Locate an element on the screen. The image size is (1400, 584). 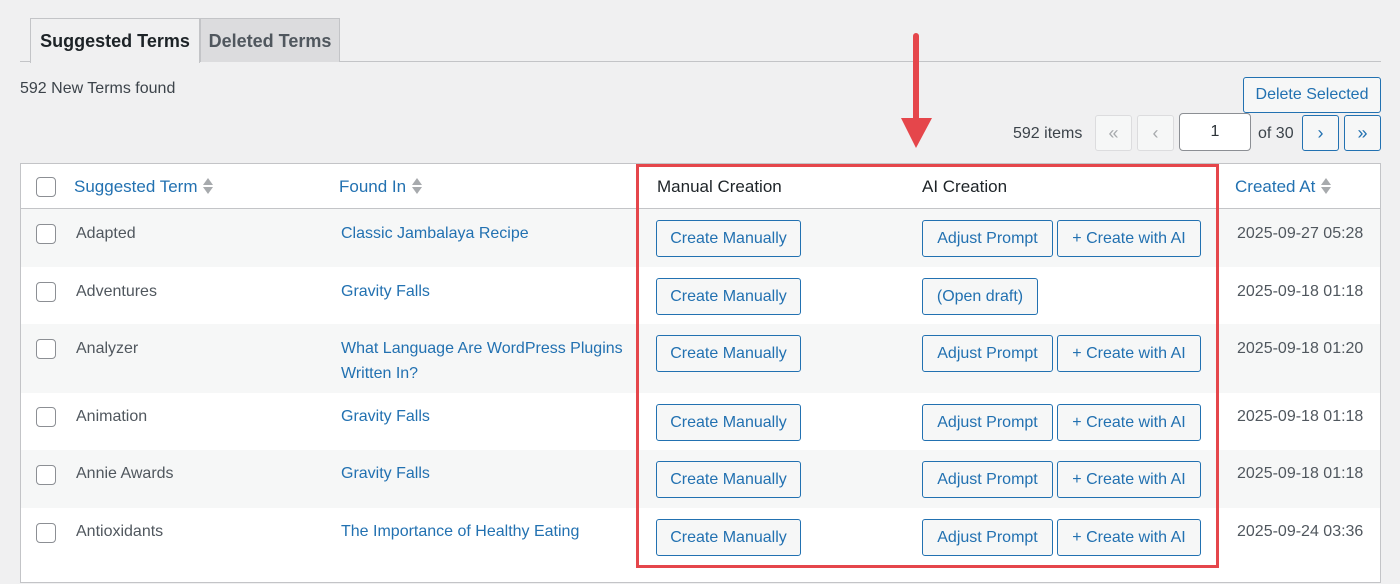
first-page-button: « is located at coordinates (1113, 133).